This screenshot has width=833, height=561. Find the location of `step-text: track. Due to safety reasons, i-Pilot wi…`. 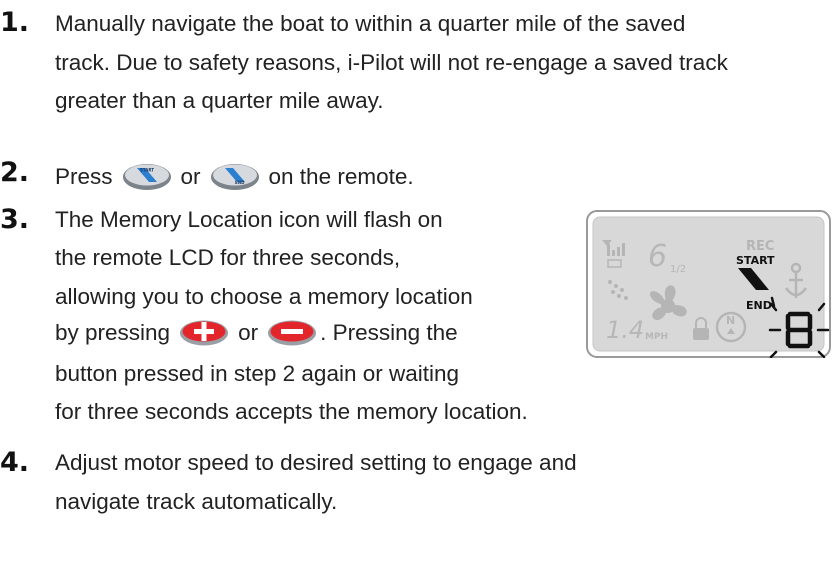

step-text: track. Due to safety reasons, i-Pilot wi… is located at coordinates (391, 62).